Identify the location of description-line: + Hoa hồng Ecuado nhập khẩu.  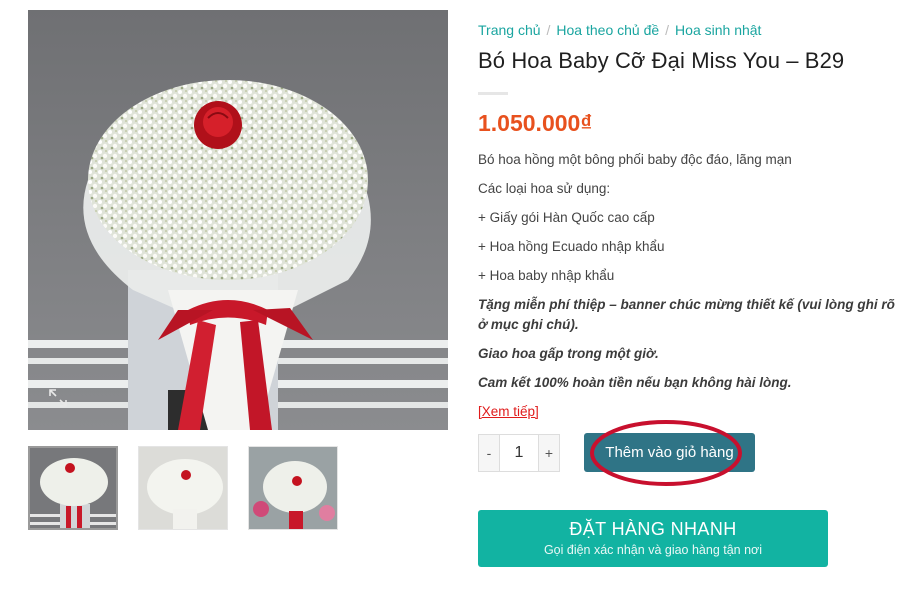
(571, 246).